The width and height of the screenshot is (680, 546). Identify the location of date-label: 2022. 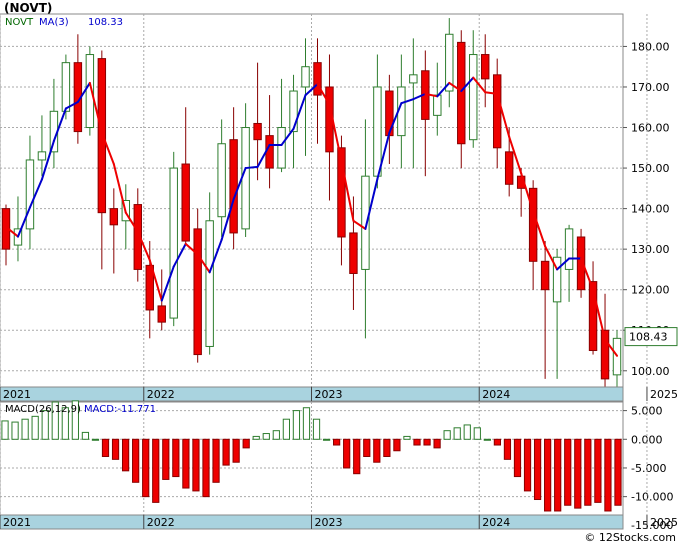
(161, 394).